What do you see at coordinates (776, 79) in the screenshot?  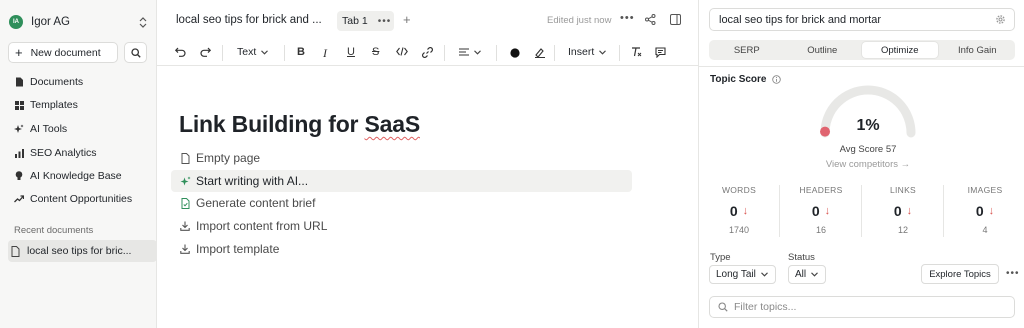 I see `info-icon` at bounding box center [776, 79].